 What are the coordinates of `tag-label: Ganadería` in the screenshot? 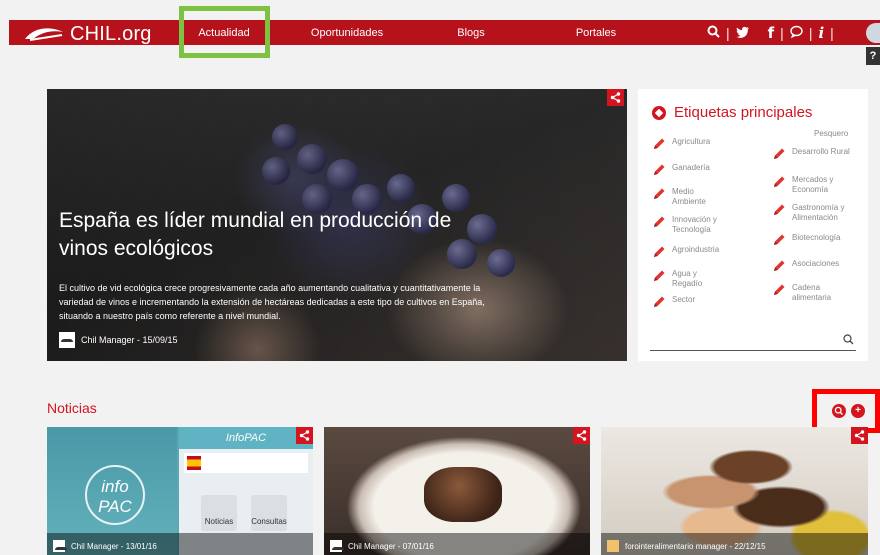 It's located at (691, 167).